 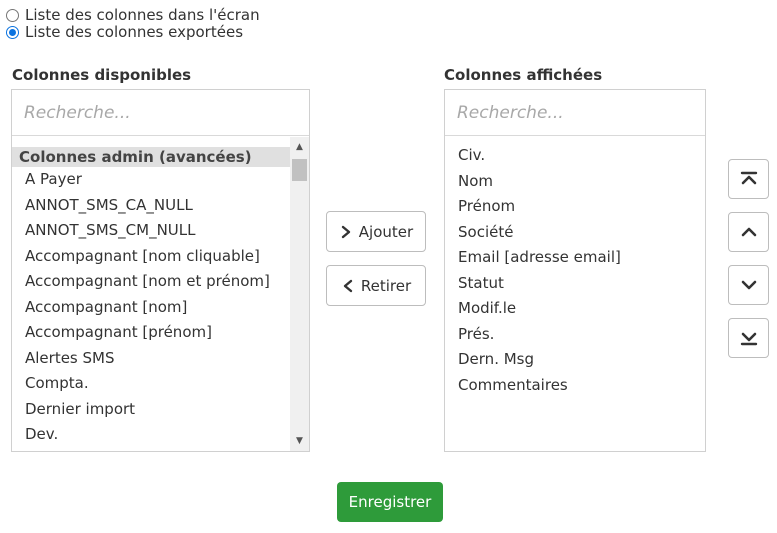 I want to click on displayed-column-item: Email [adresse email], so click(x=575, y=258).